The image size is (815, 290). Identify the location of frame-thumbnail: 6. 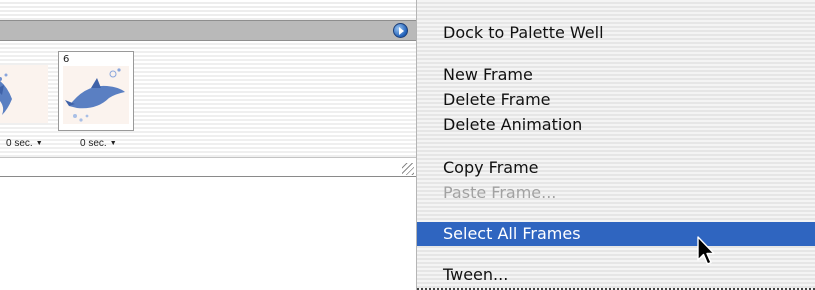
(96, 91).